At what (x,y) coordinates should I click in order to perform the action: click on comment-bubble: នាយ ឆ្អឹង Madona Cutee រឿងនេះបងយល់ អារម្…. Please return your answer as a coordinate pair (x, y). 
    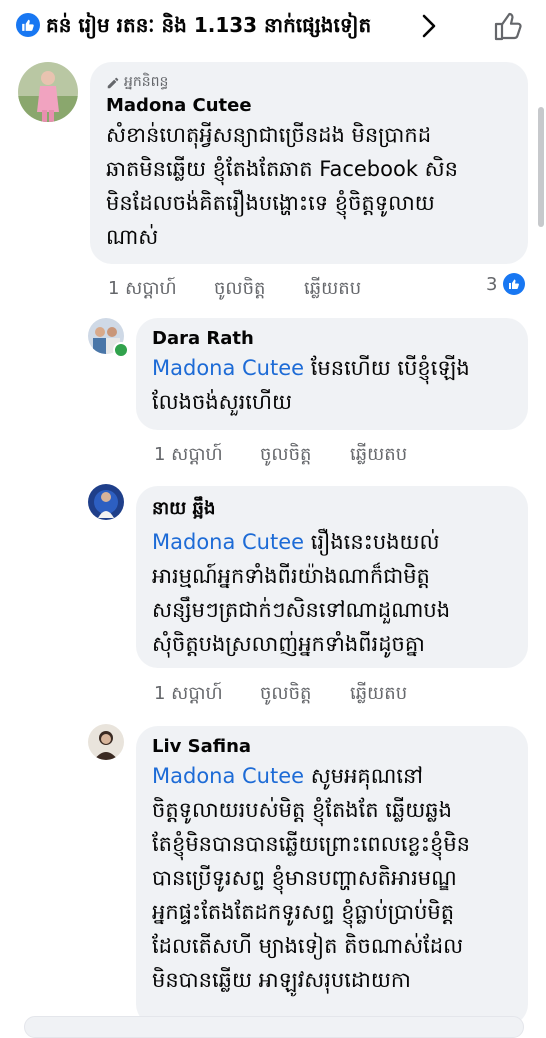
    Looking at the image, I should click on (332, 577).